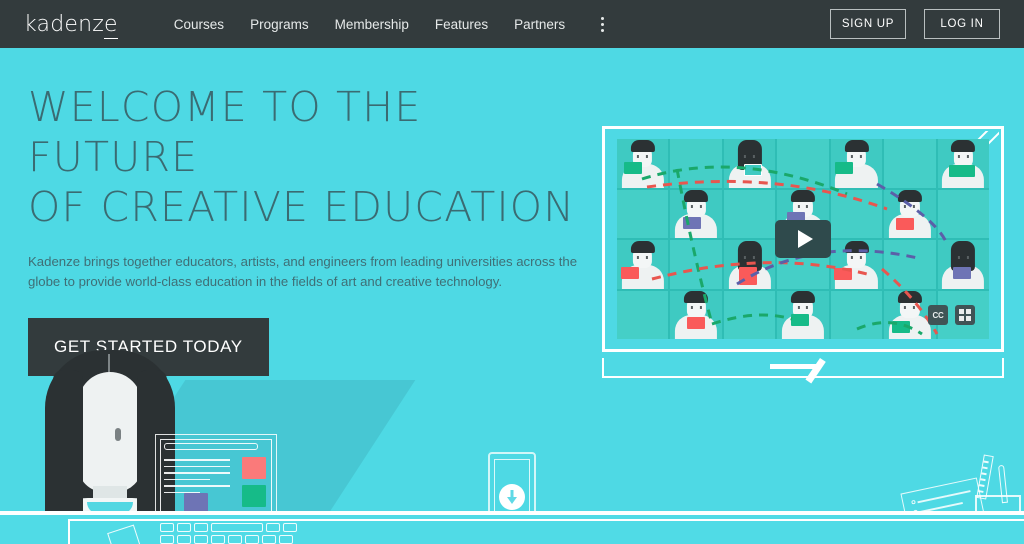  What do you see at coordinates (254, 496) in the screenshot?
I see `color-swatch-green` at bounding box center [254, 496].